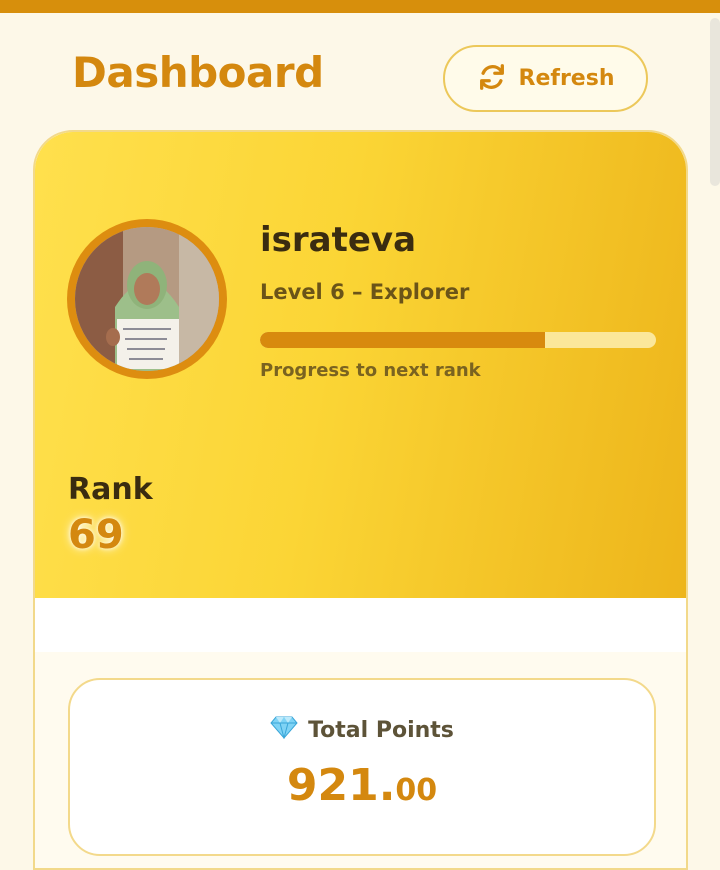  Describe the element at coordinates (284, 730) in the screenshot. I see `diamond-icon` at that location.